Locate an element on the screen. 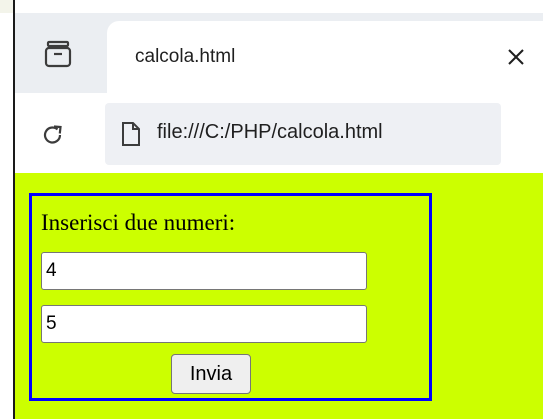  close-icon is located at coordinates (516, 57).